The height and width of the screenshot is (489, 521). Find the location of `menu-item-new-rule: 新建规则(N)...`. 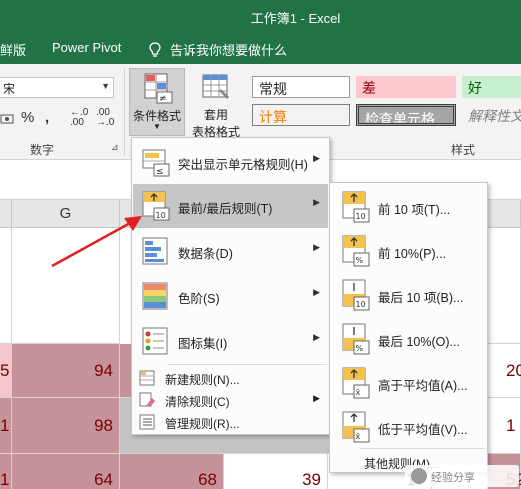

menu-item-new-rule: 新建规则(N)... is located at coordinates (230, 378).